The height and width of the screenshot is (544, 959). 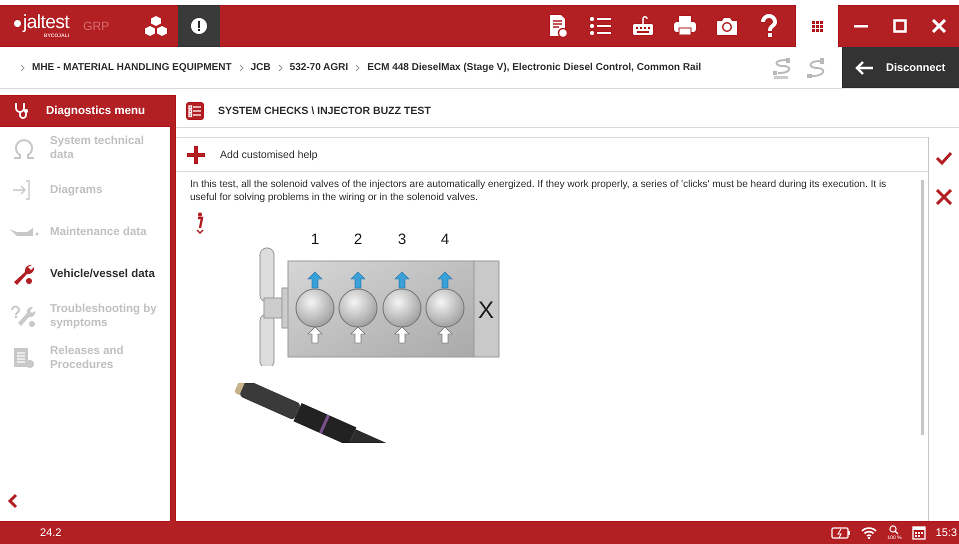 What do you see at coordinates (922, 307) in the screenshot?
I see `scrollbar-thumb` at bounding box center [922, 307].